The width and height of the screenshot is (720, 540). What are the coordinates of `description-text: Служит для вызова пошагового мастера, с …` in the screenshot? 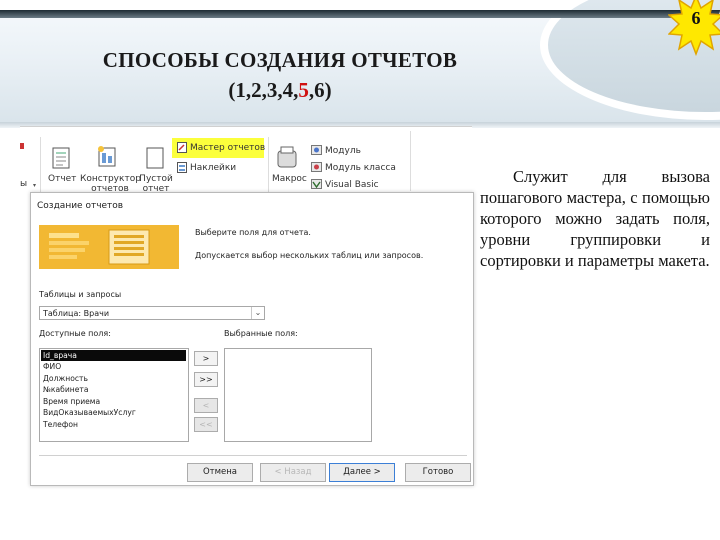 It's located at (595, 218).